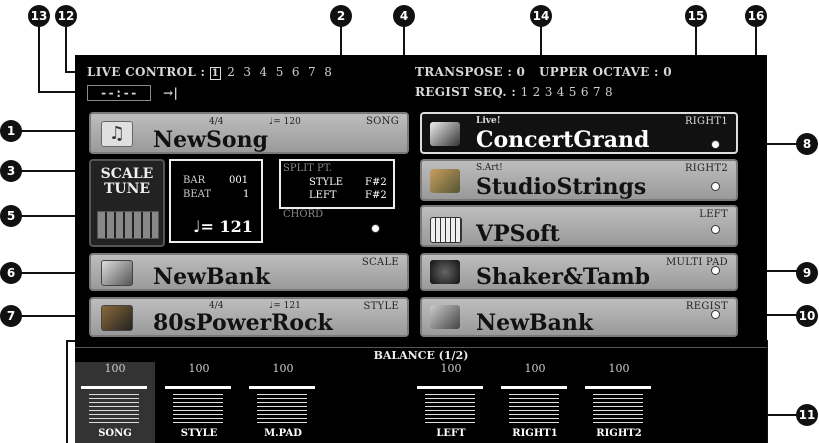 The image size is (819, 443). Describe the element at coordinates (303, 214) in the screenshot. I see `chord-label: CHORD` at that location.